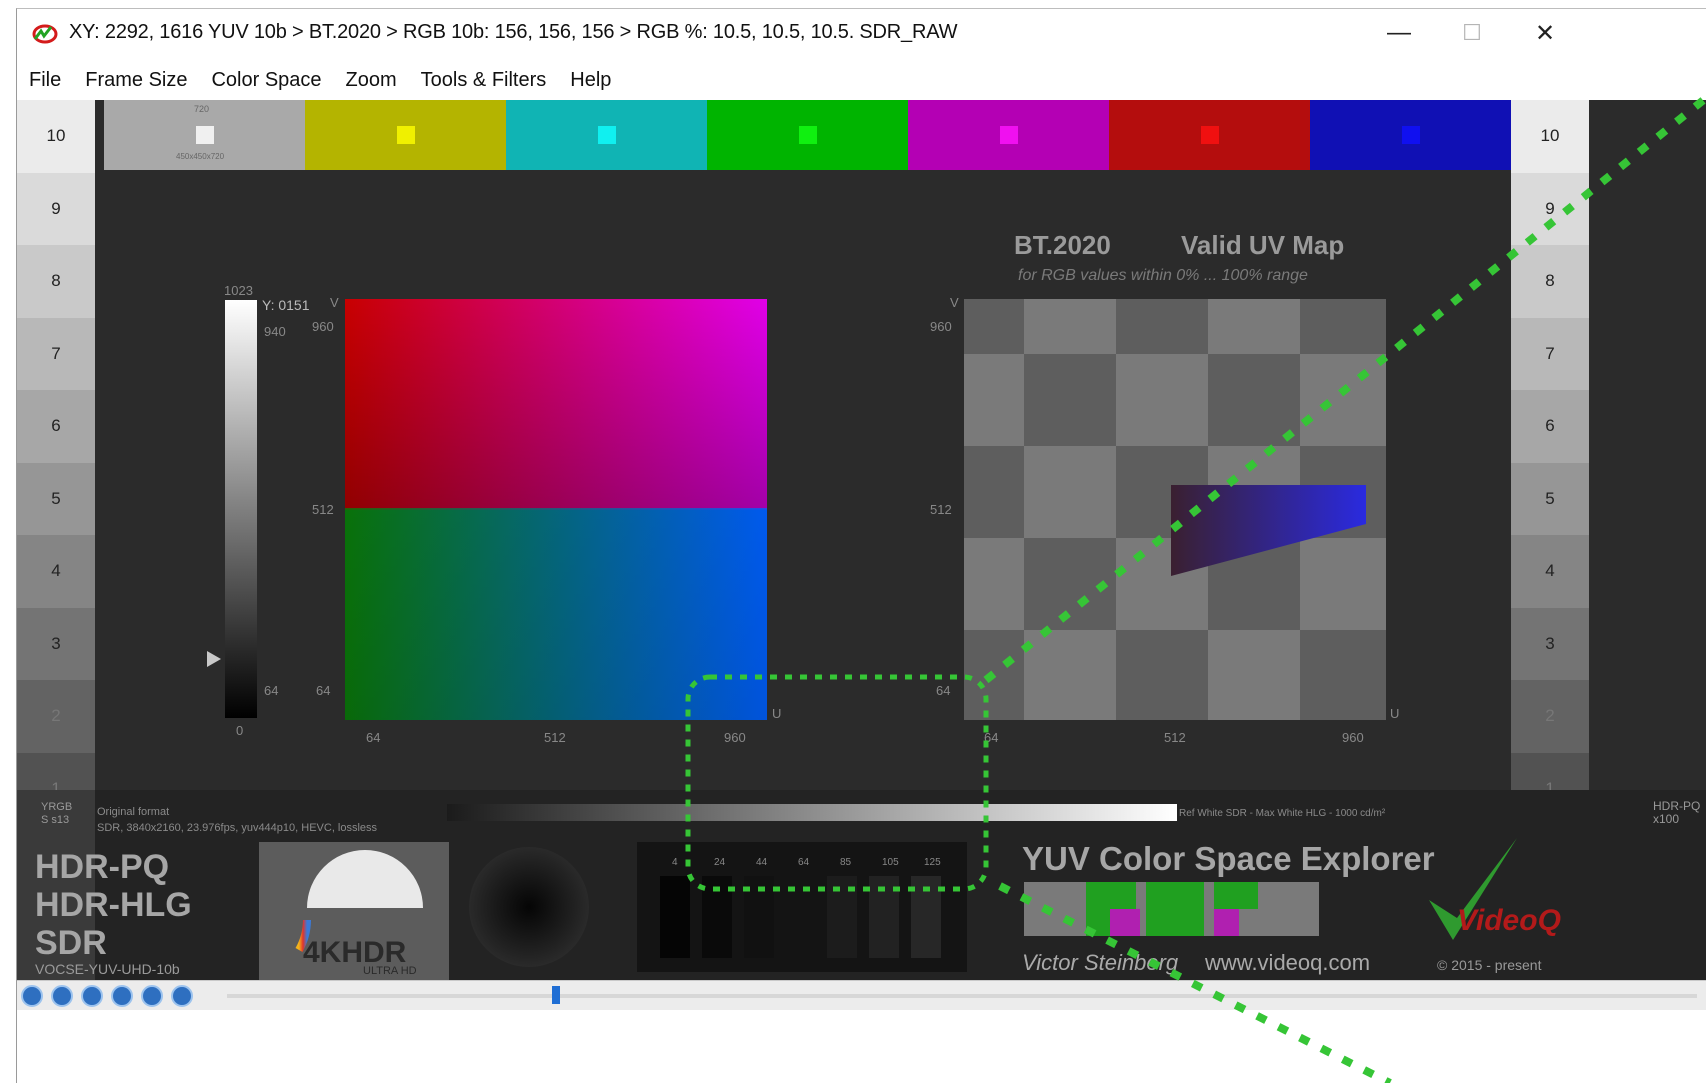  Describe the element at coordinates (991, 737) in the screenshot. I see `uv-map-u-tick-64: 64` at that location.